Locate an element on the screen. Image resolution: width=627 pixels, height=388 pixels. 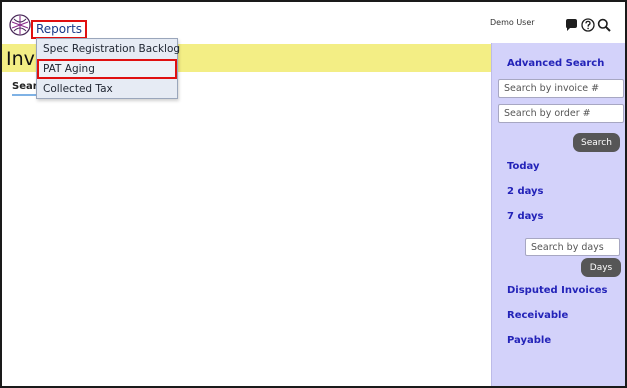
order-search-input is located at coordinates (561, 113).